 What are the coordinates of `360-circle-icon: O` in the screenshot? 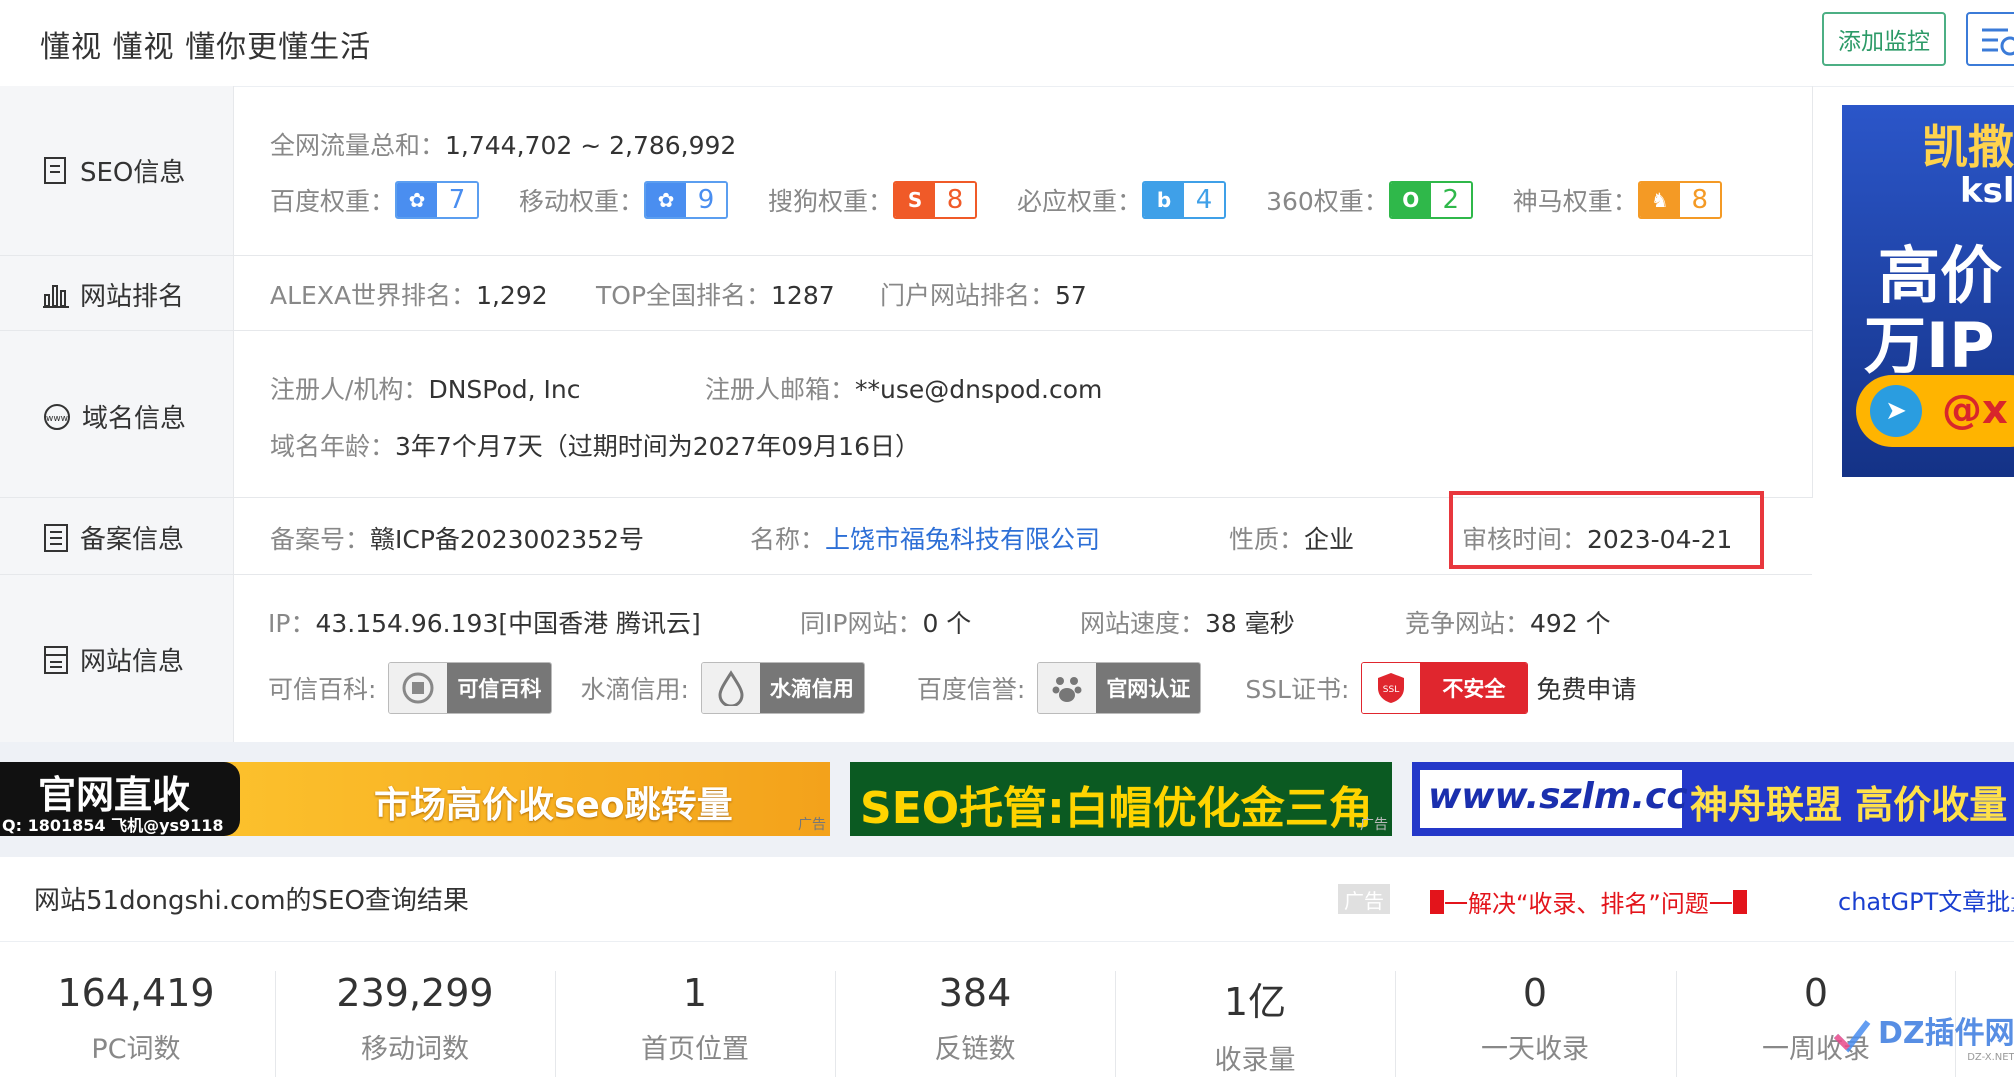 It's located at (1410, 200).